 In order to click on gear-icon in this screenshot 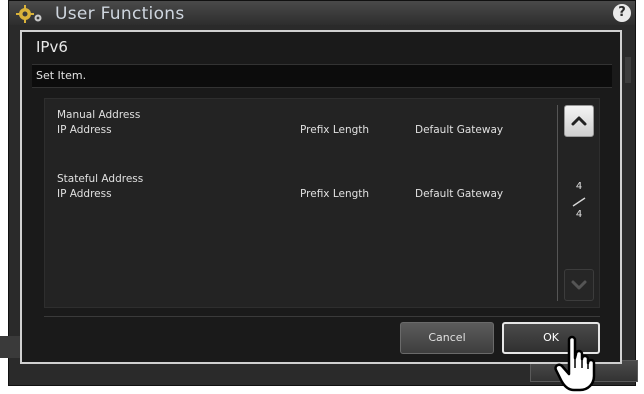, I will do `click(29, 14)`.